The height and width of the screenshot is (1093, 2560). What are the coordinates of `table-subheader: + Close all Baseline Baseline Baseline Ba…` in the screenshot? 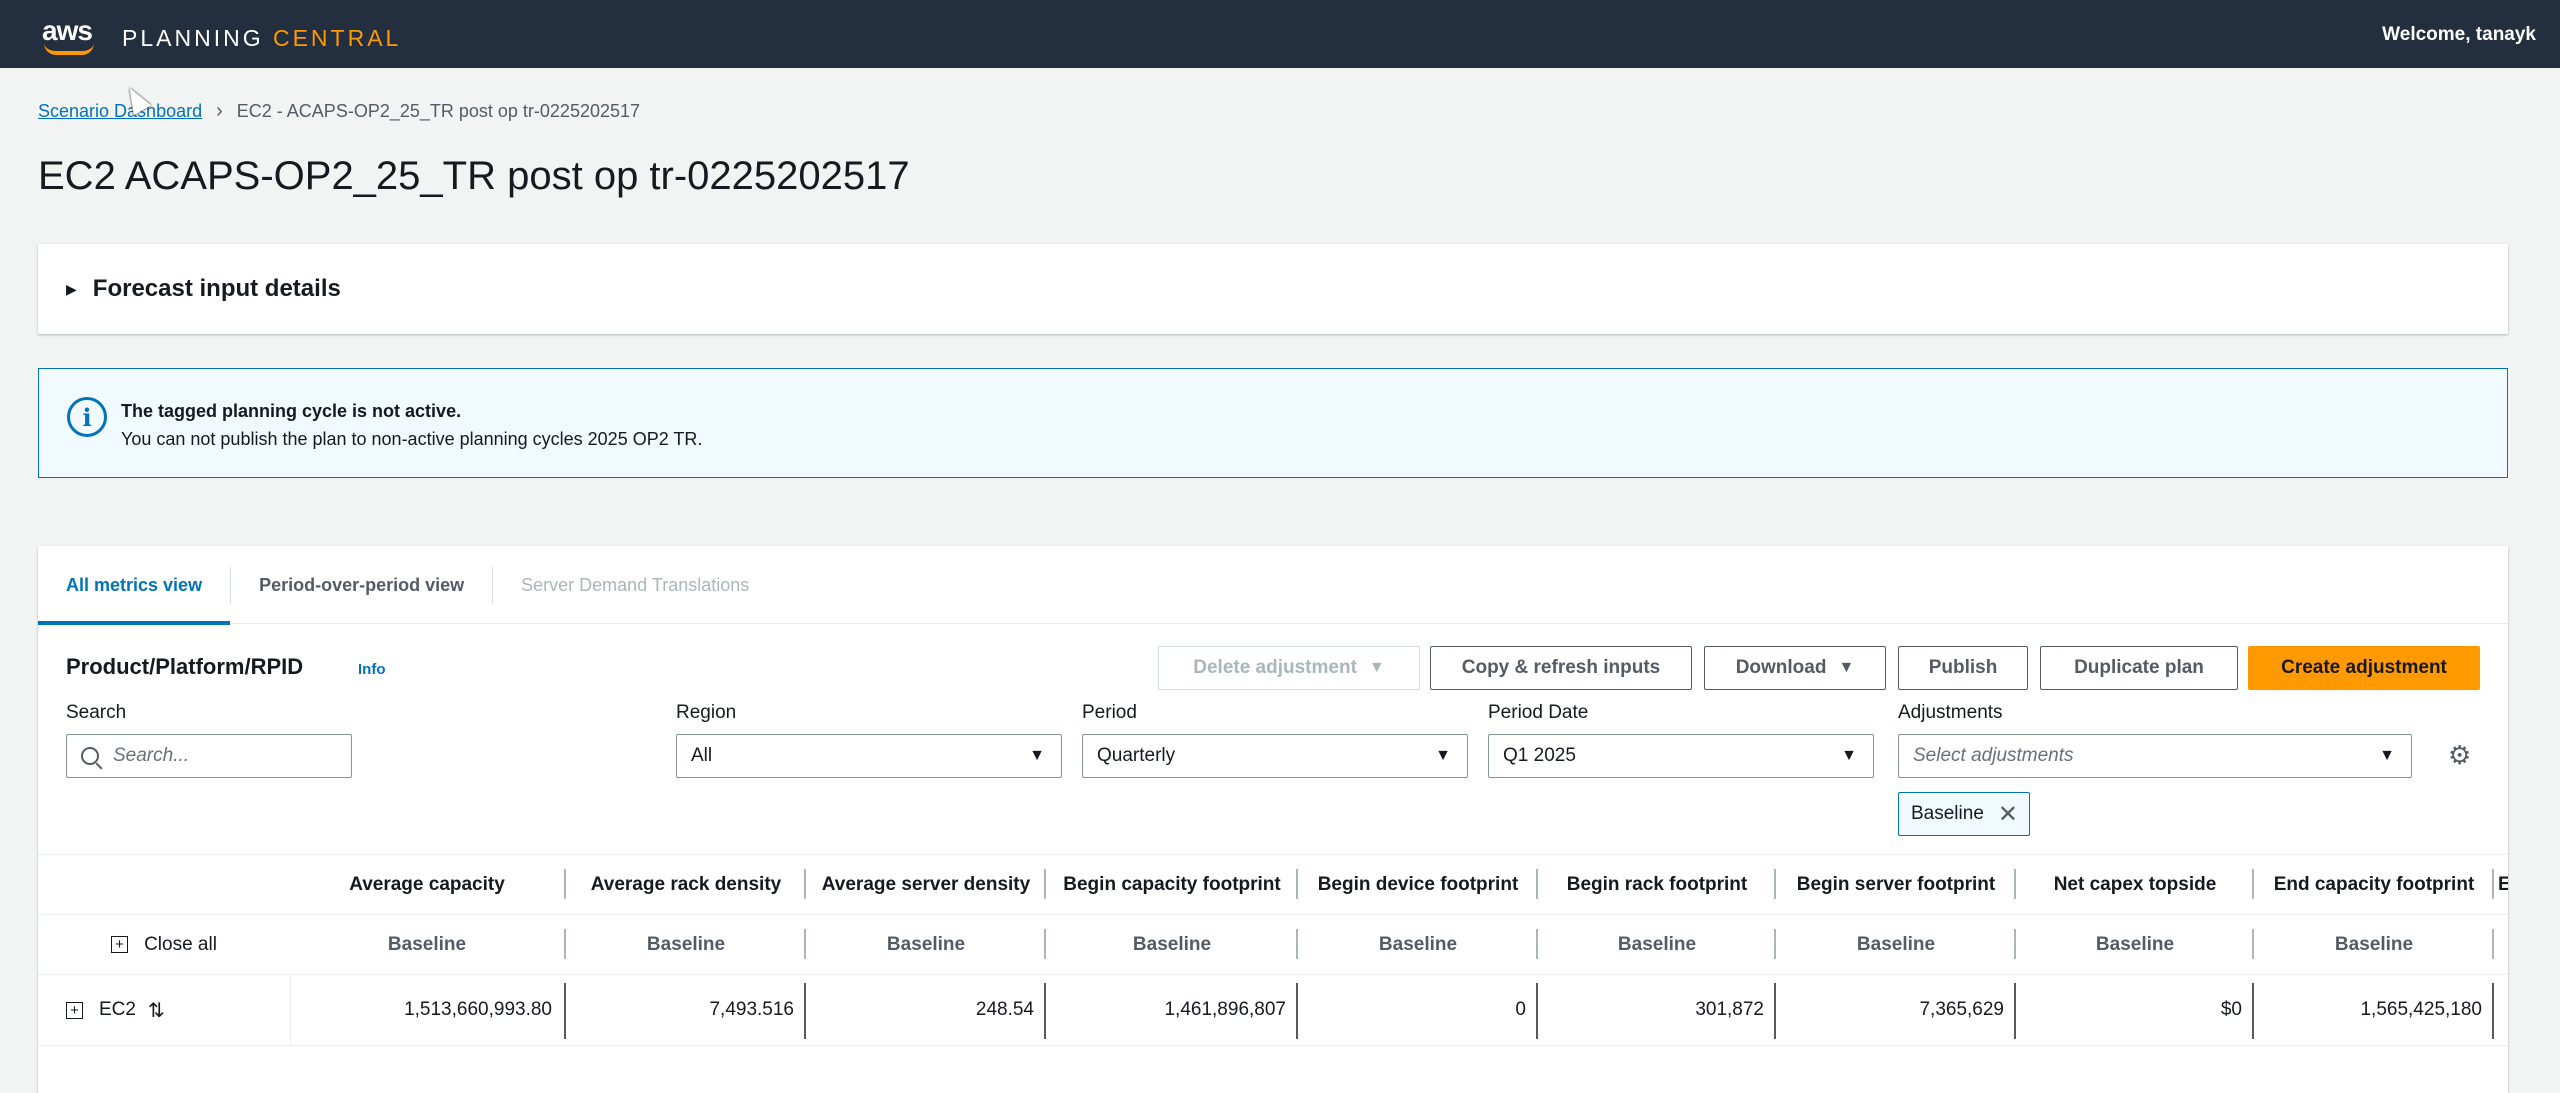 It's located at (1273, 944).